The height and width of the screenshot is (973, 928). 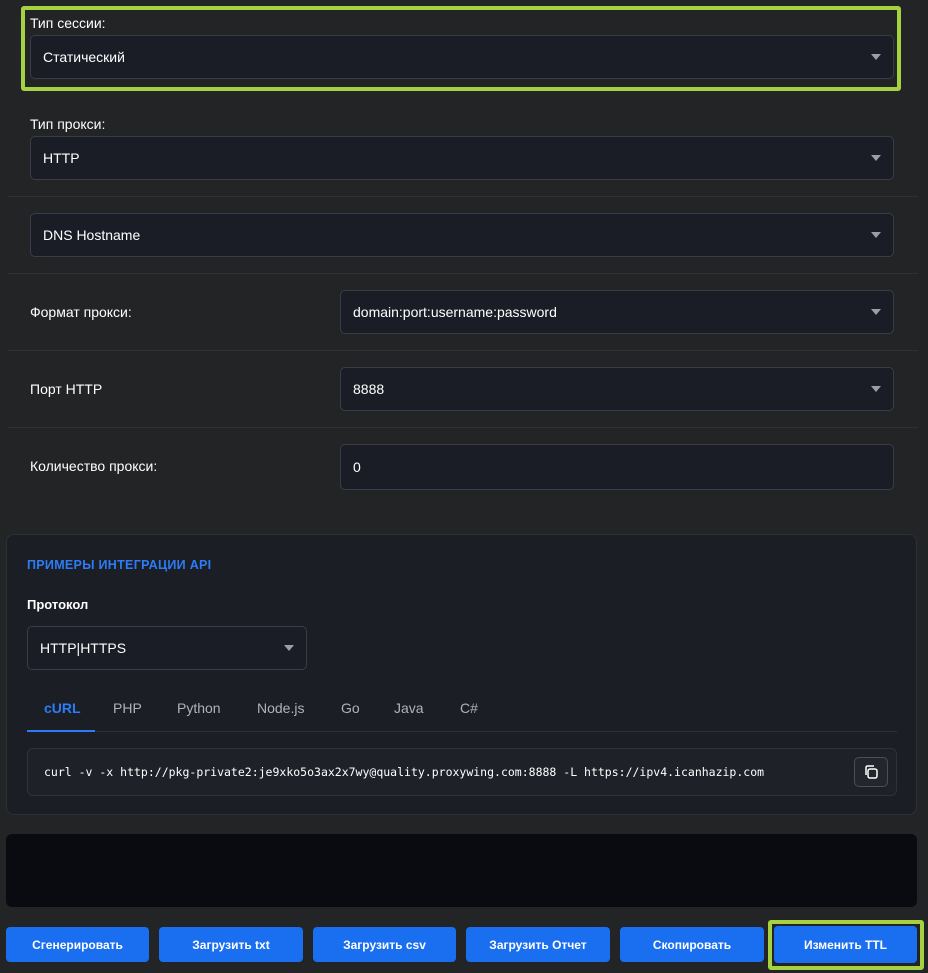 I want to click on proxy-type-select: HTTP, so click(x=462, y=158).